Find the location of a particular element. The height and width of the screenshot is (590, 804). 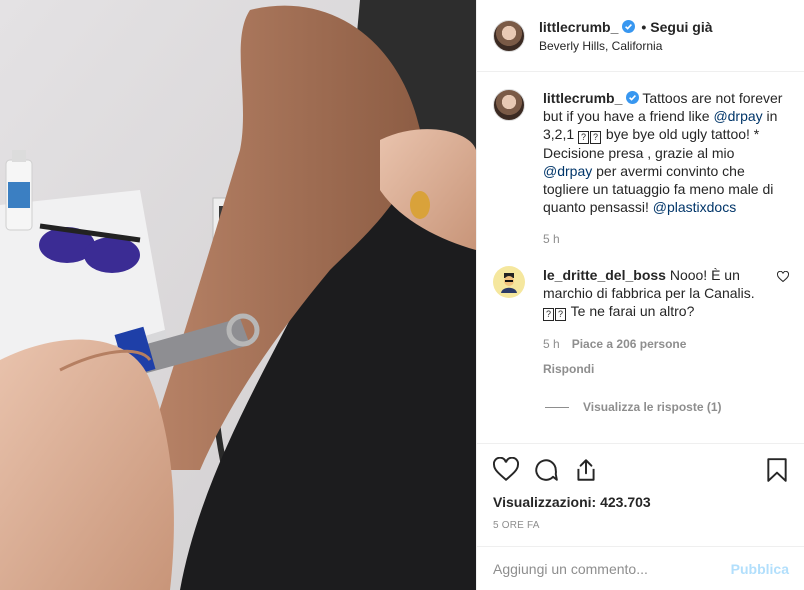

following-button: Segui già is located at coordinates (681, 27).